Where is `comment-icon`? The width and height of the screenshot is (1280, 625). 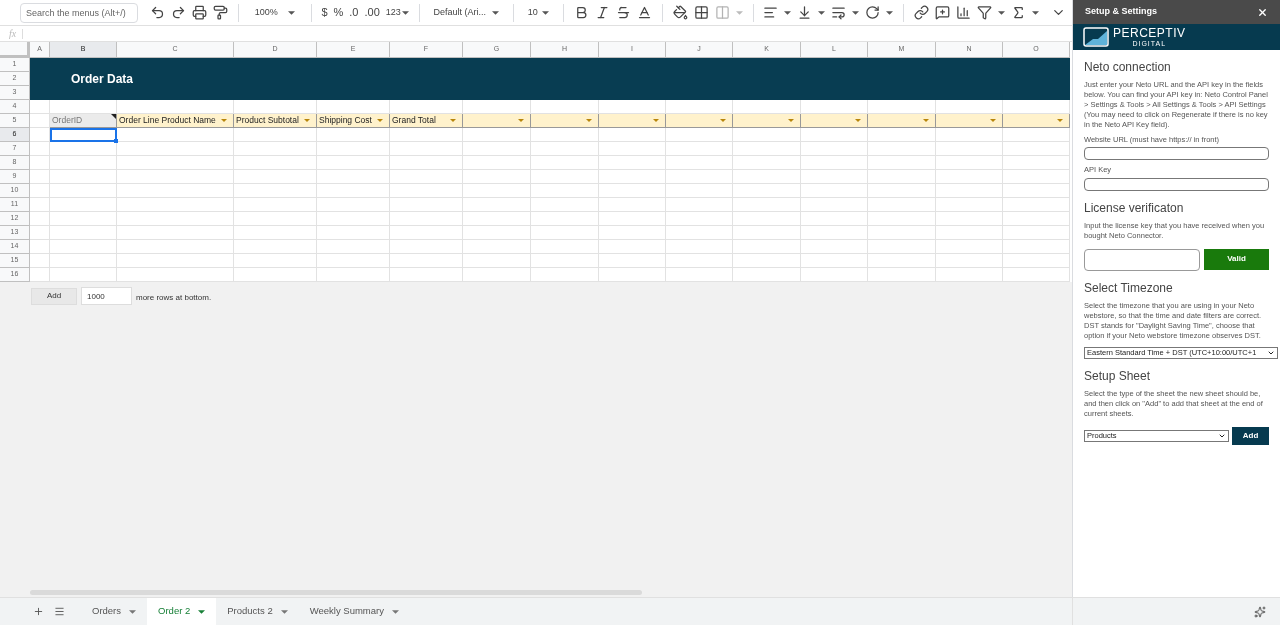
comment-icon is located at coordinates (942, 12).